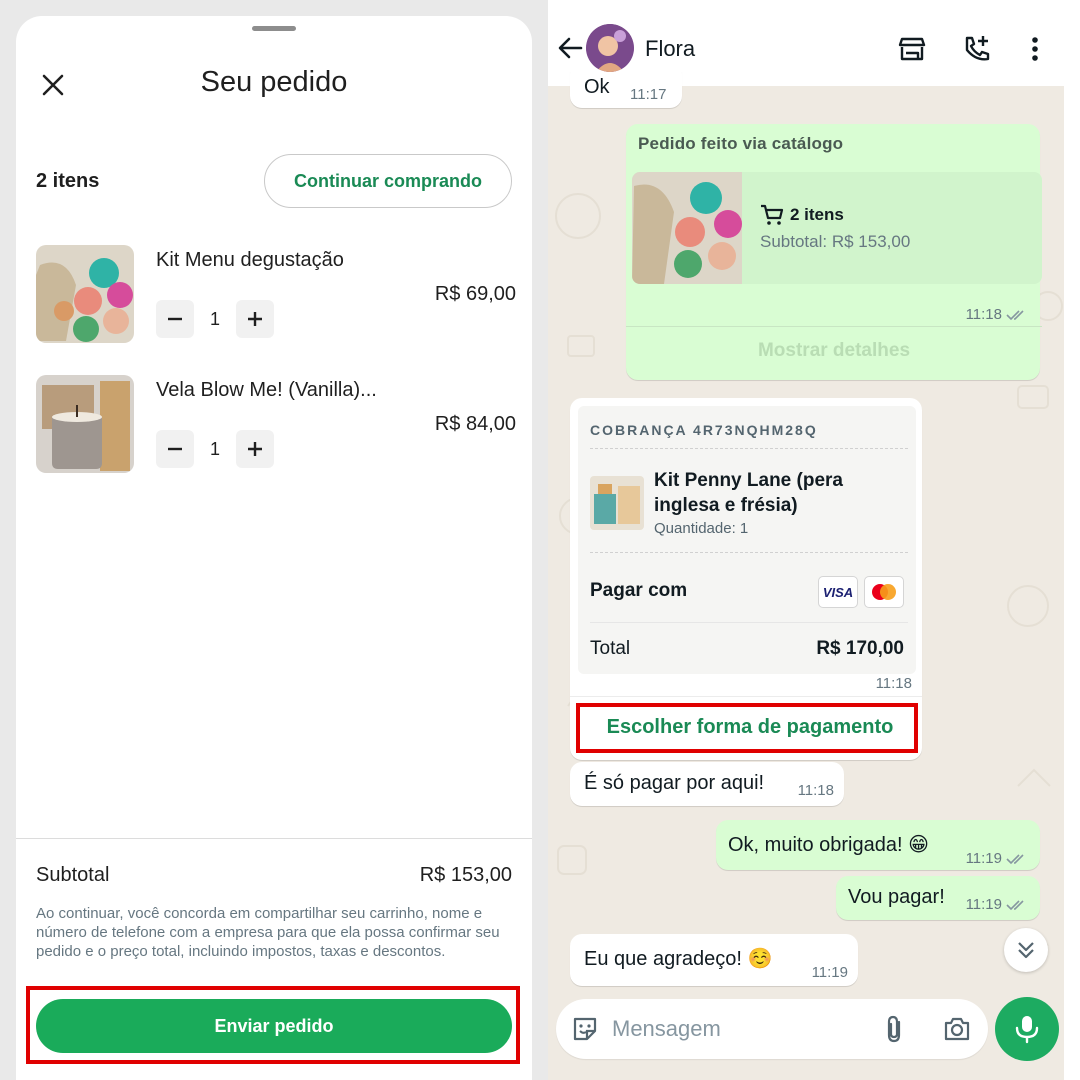 The height and width of the screenshot is (1080, 1080). What do you see at coordinates (73, 875) in the screenshot?
I see `subtotal-label: Subtotal` at bounding box center [73, 875].